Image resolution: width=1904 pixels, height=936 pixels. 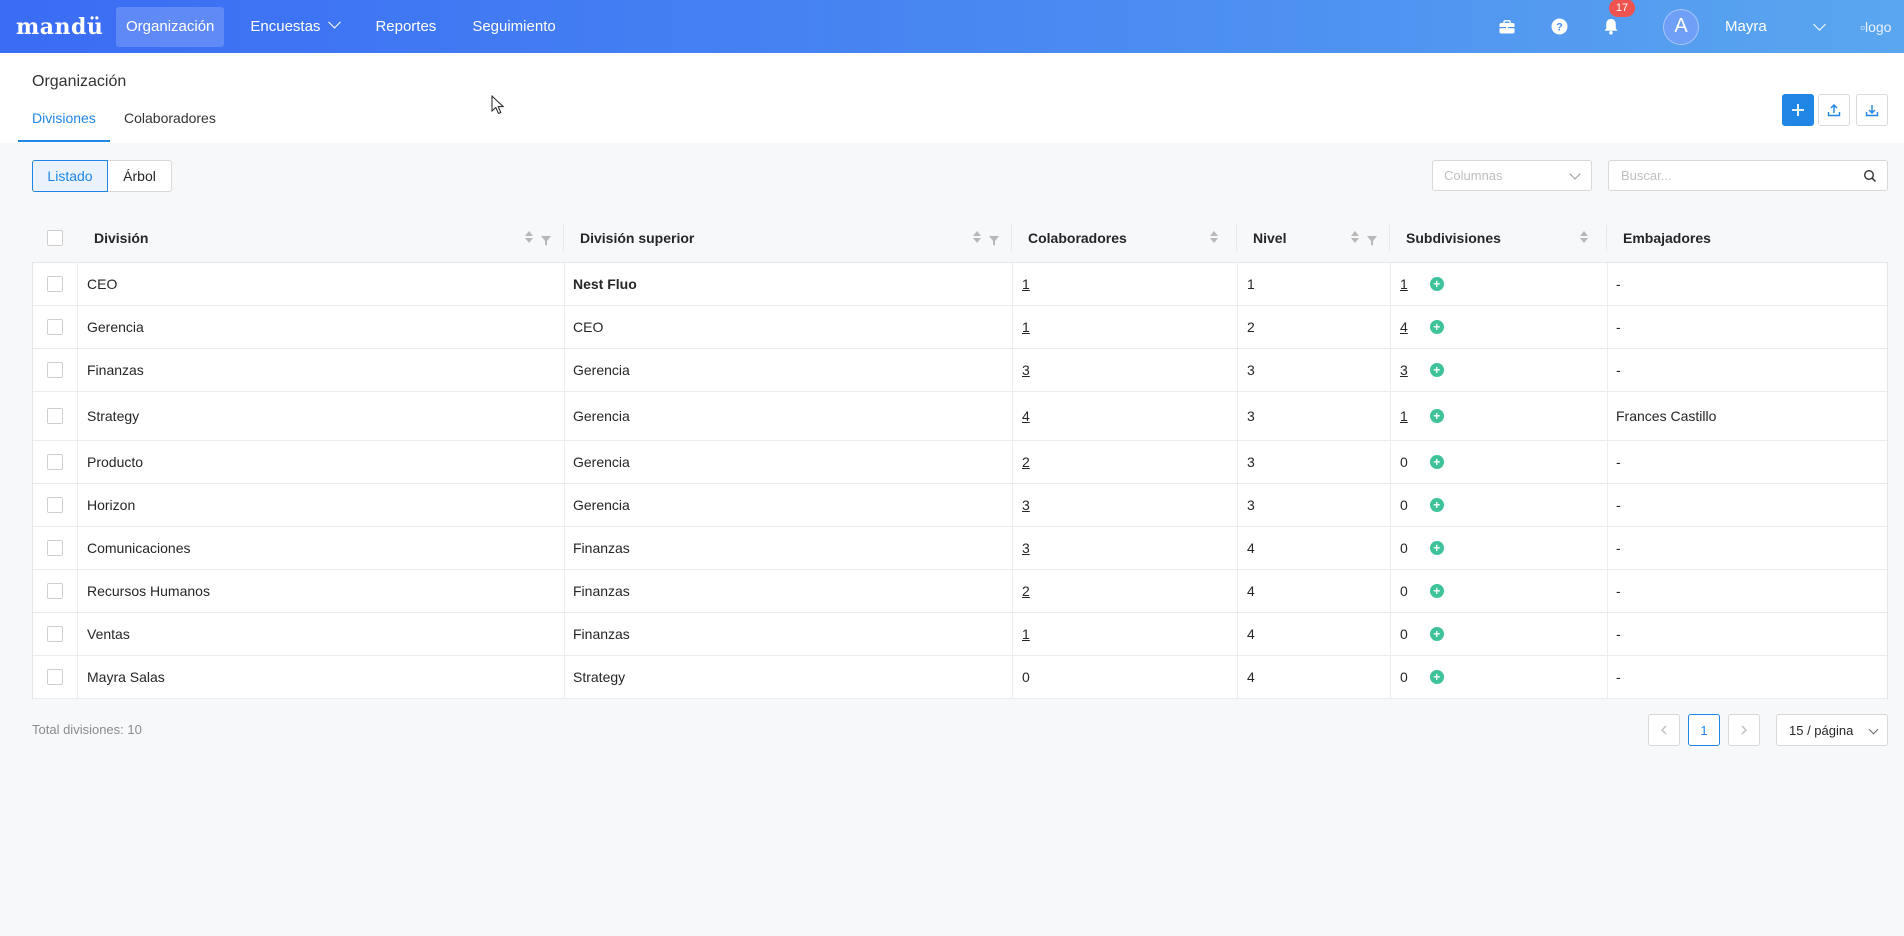 What do you see at coordinates (789, 327) in the screenshot?
I see `cell-division-superior: CEO` at bounding box center [789, 327].